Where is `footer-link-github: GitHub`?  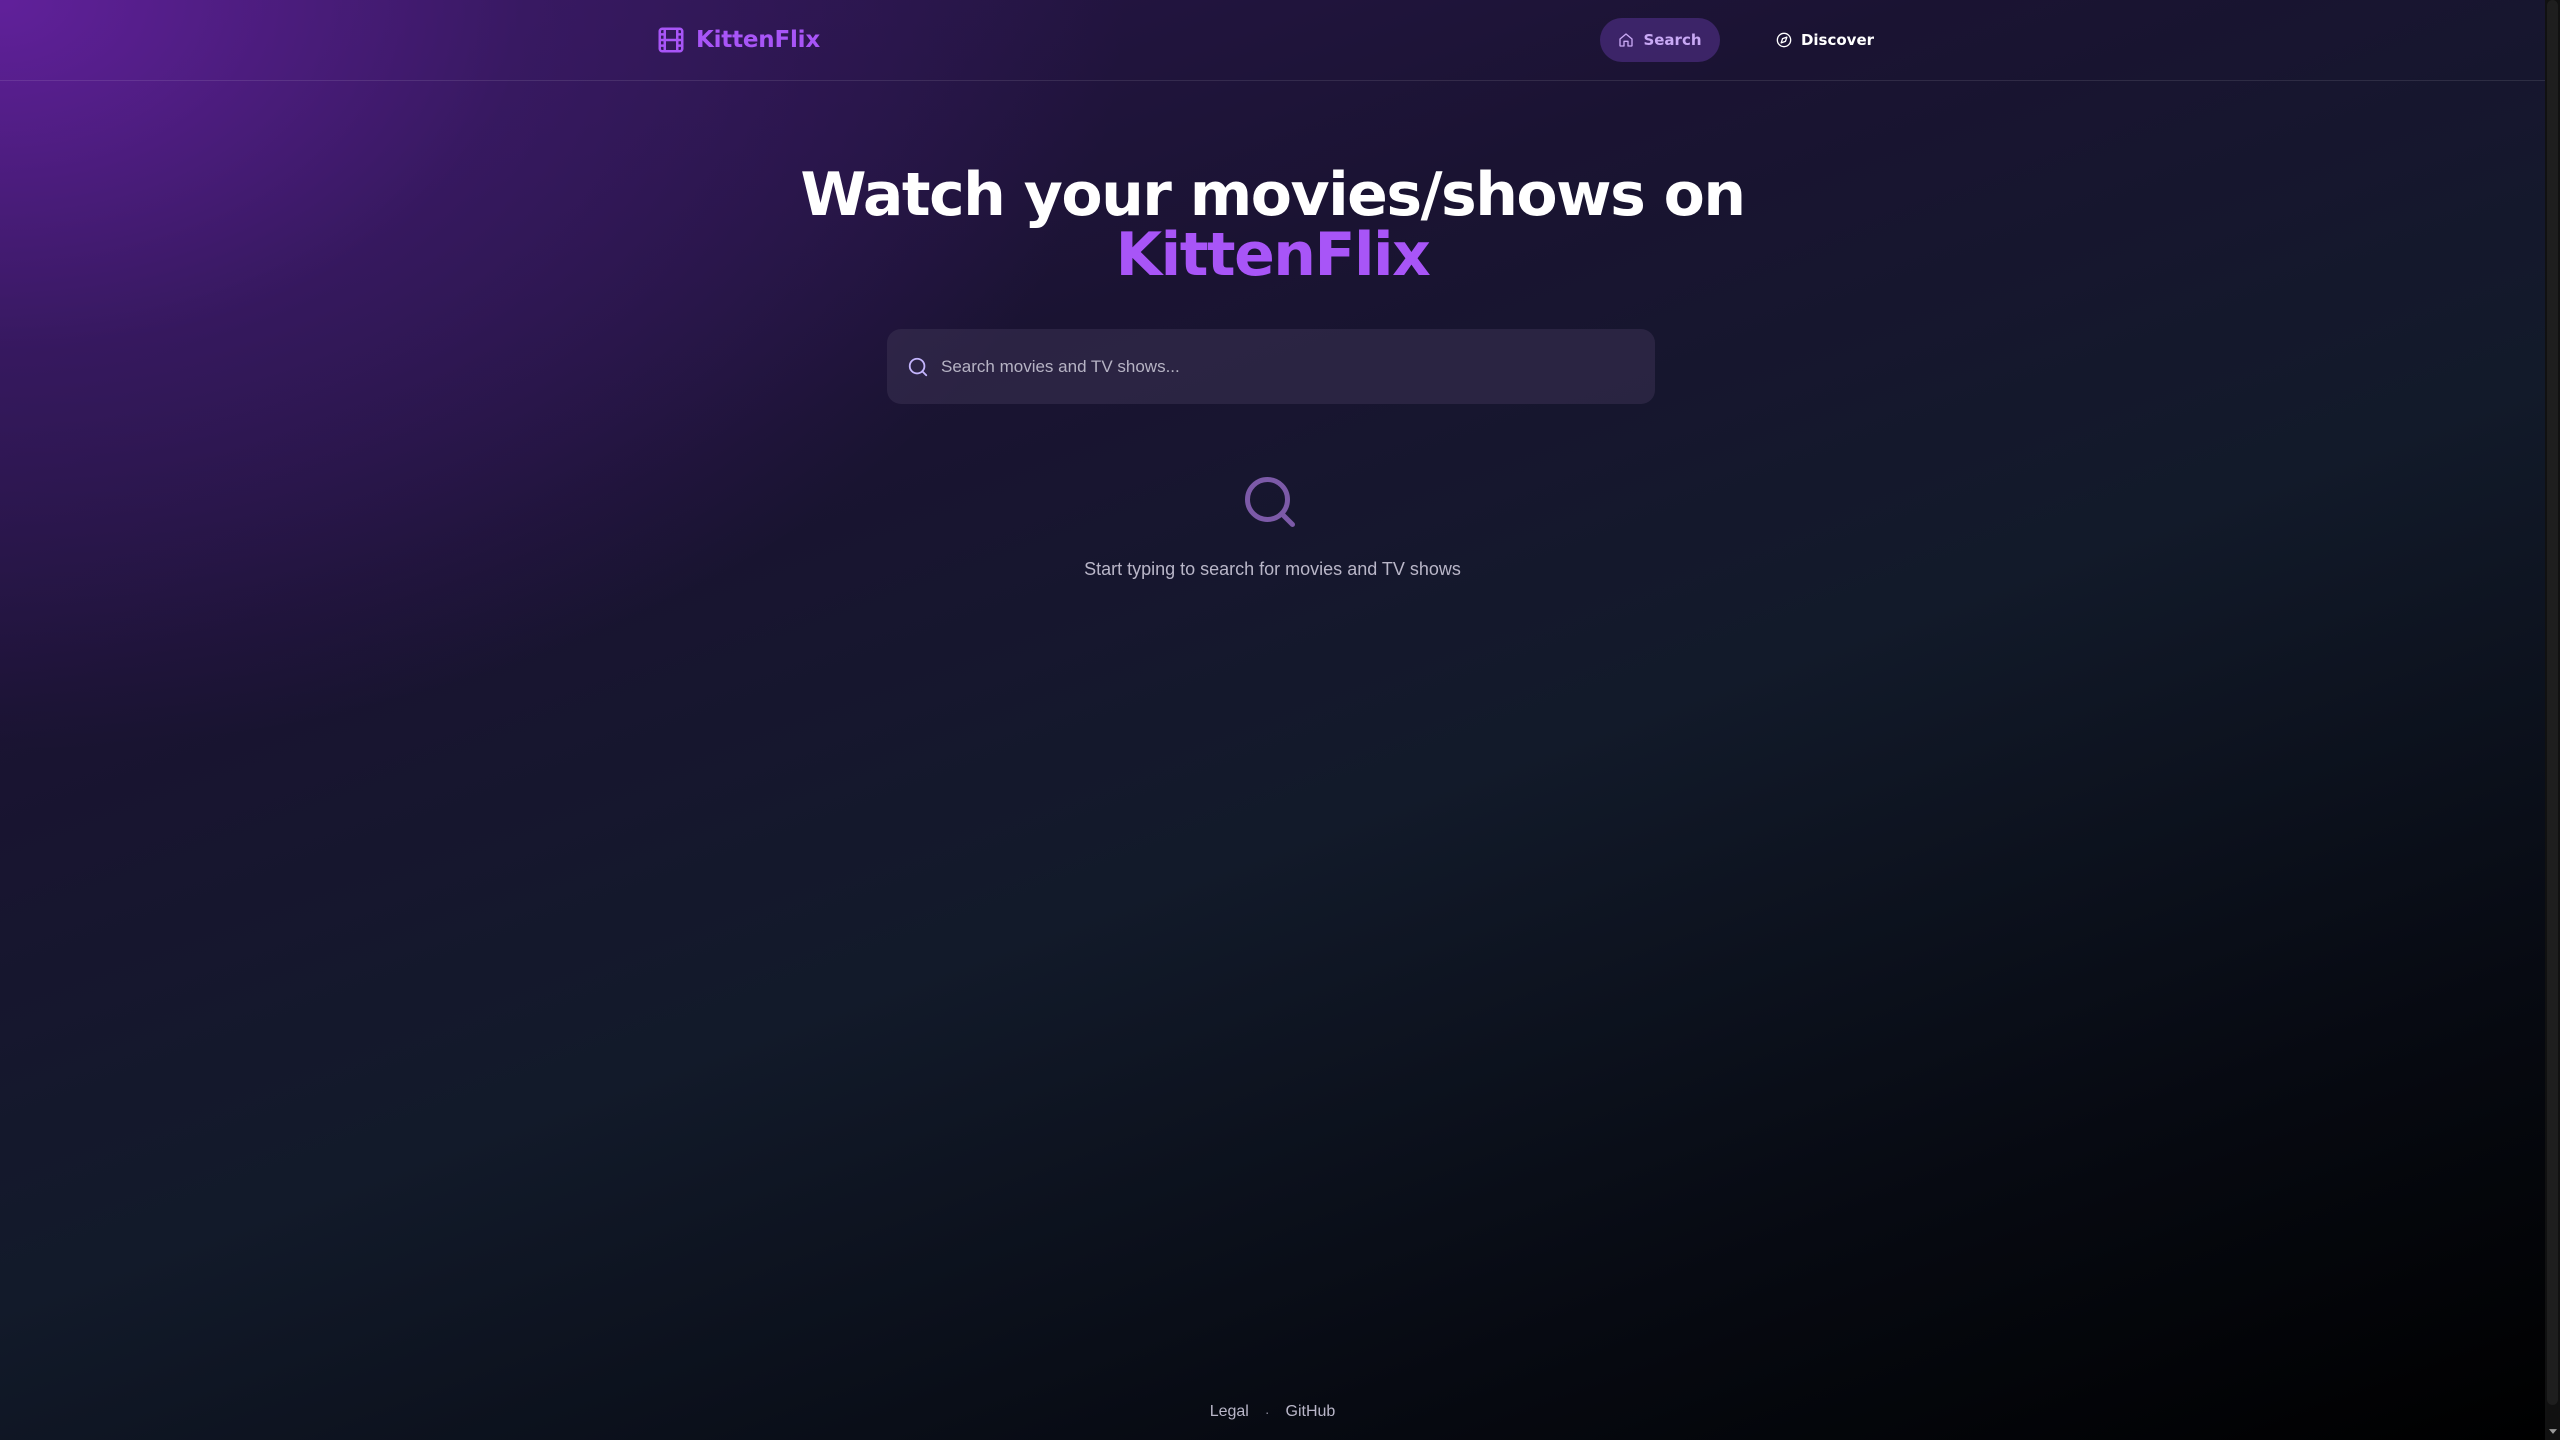
footer-link-github: GitHub is located at coordinates (1311, 1412).